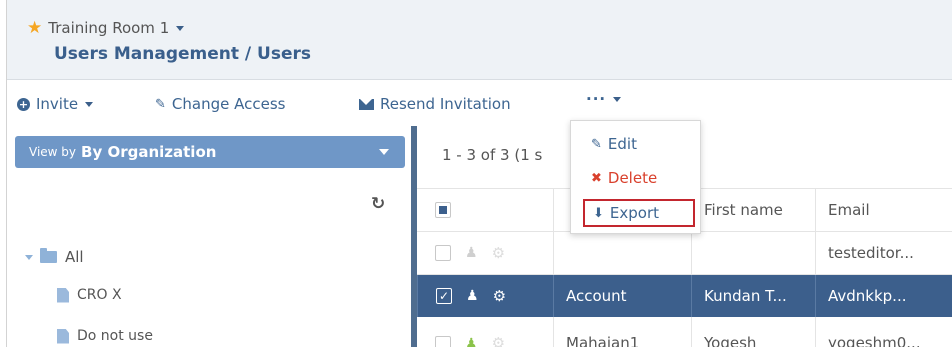 Image resolution: width=952 pixels, height=347 pixels. I want to click on select-all-checkbox, so click(443, 210).